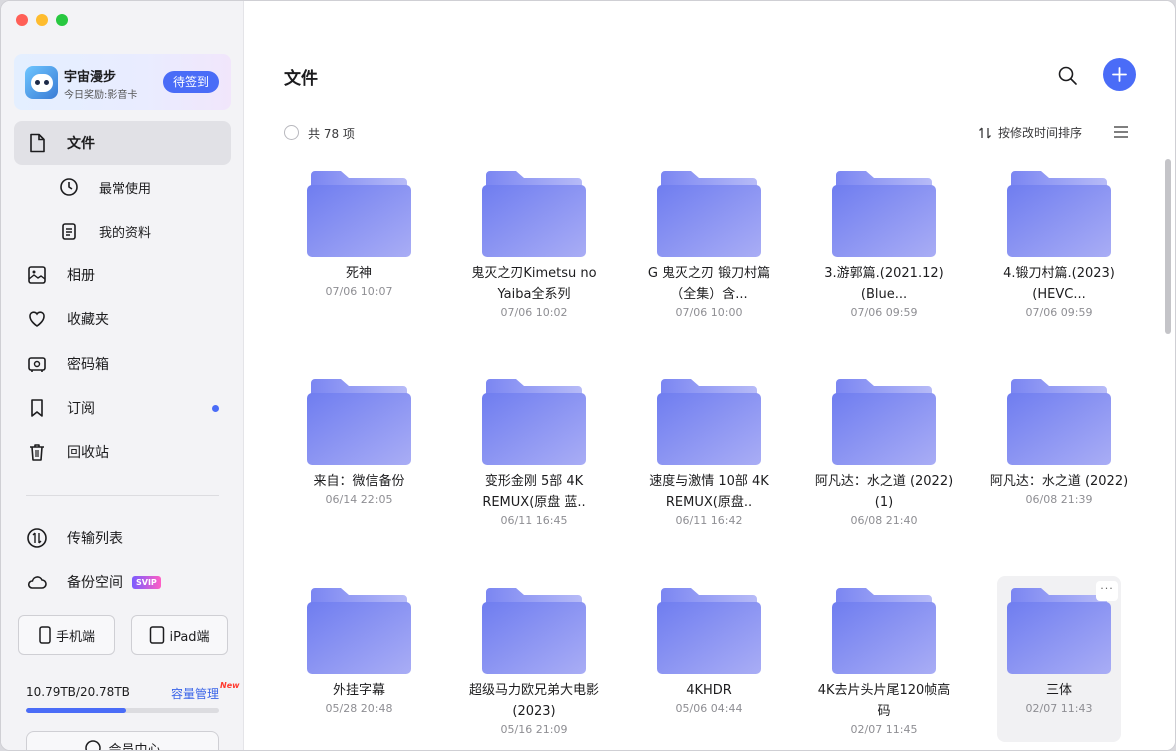  Describe the element at coordinates (331, 134) in the screenshot. I see `item-count: 共 78 项` at that location.